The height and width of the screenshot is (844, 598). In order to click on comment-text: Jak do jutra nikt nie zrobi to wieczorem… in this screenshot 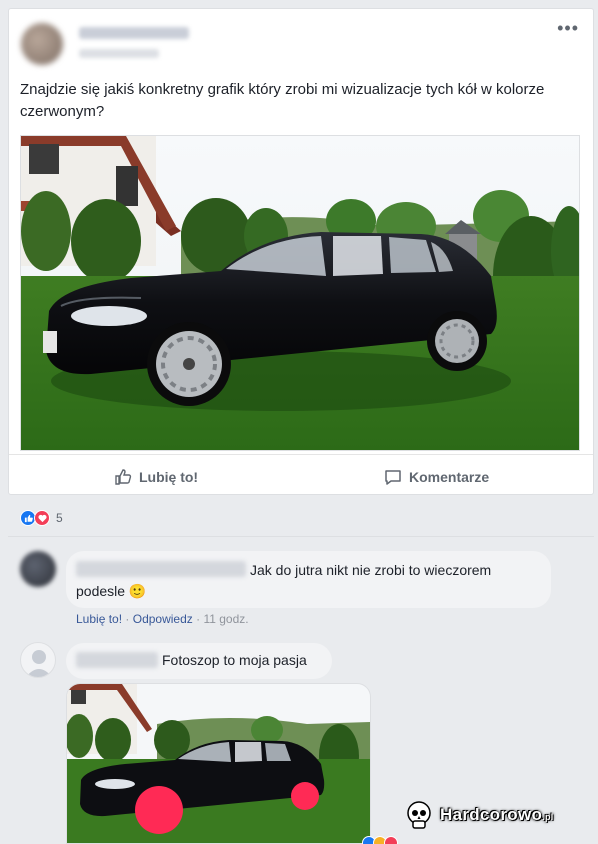, I will do `click(284, 580)`.